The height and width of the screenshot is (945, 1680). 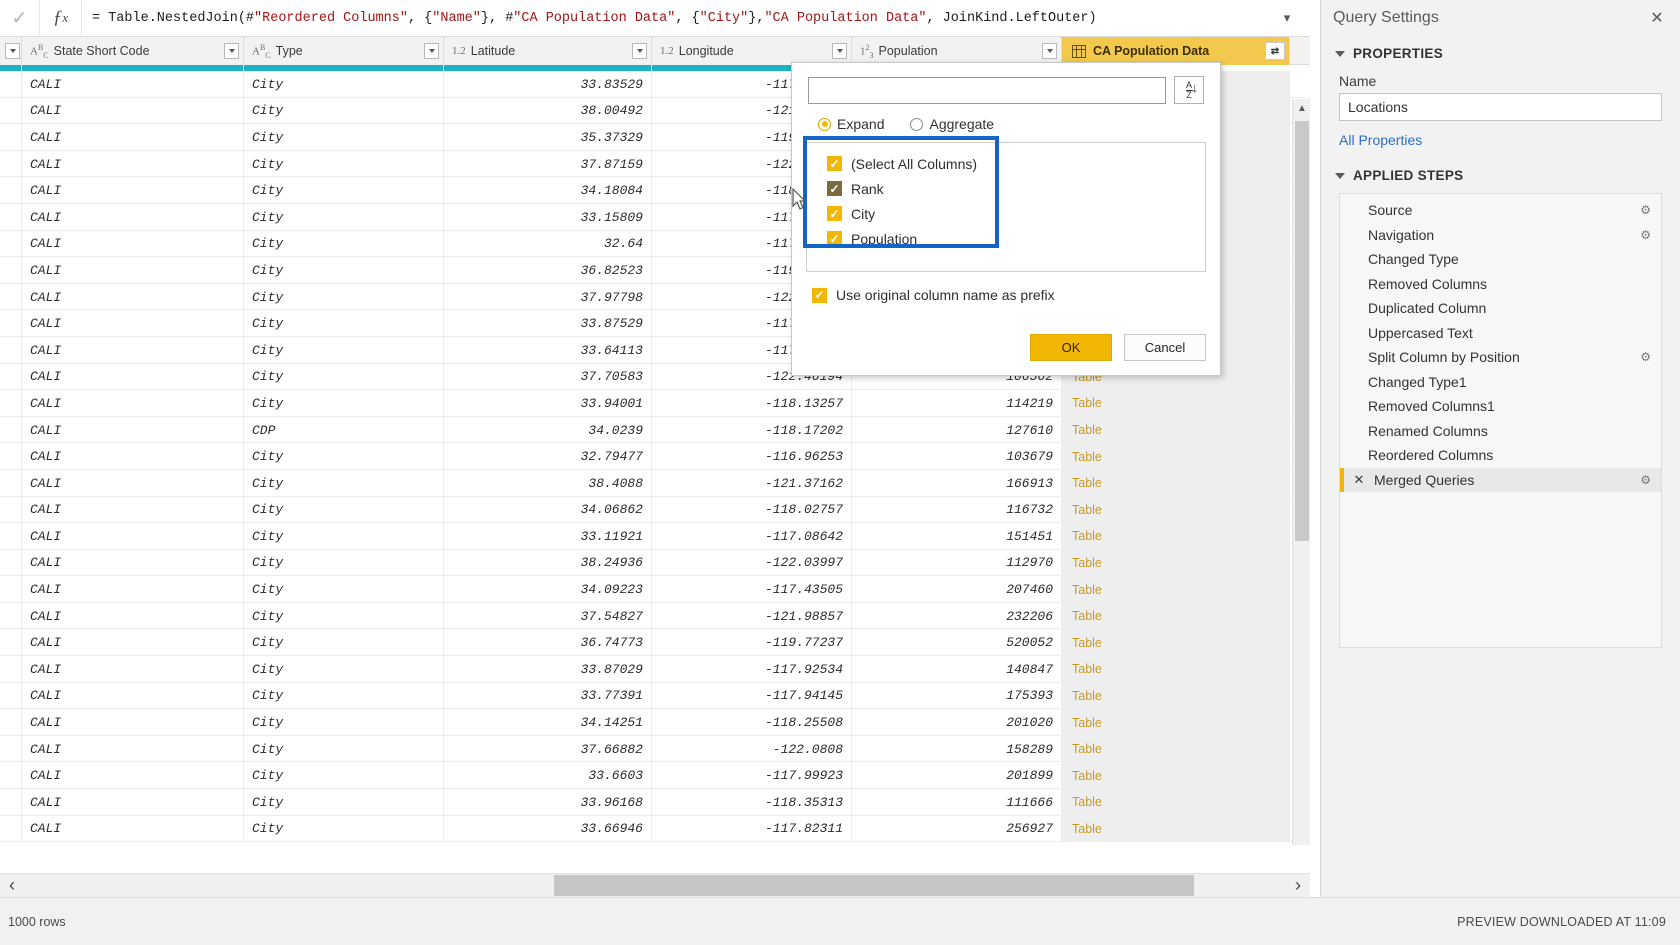 I want to click on table-row: CALI City 33.6603 -117.99923 201899 Table, so click(x=655, y=776).